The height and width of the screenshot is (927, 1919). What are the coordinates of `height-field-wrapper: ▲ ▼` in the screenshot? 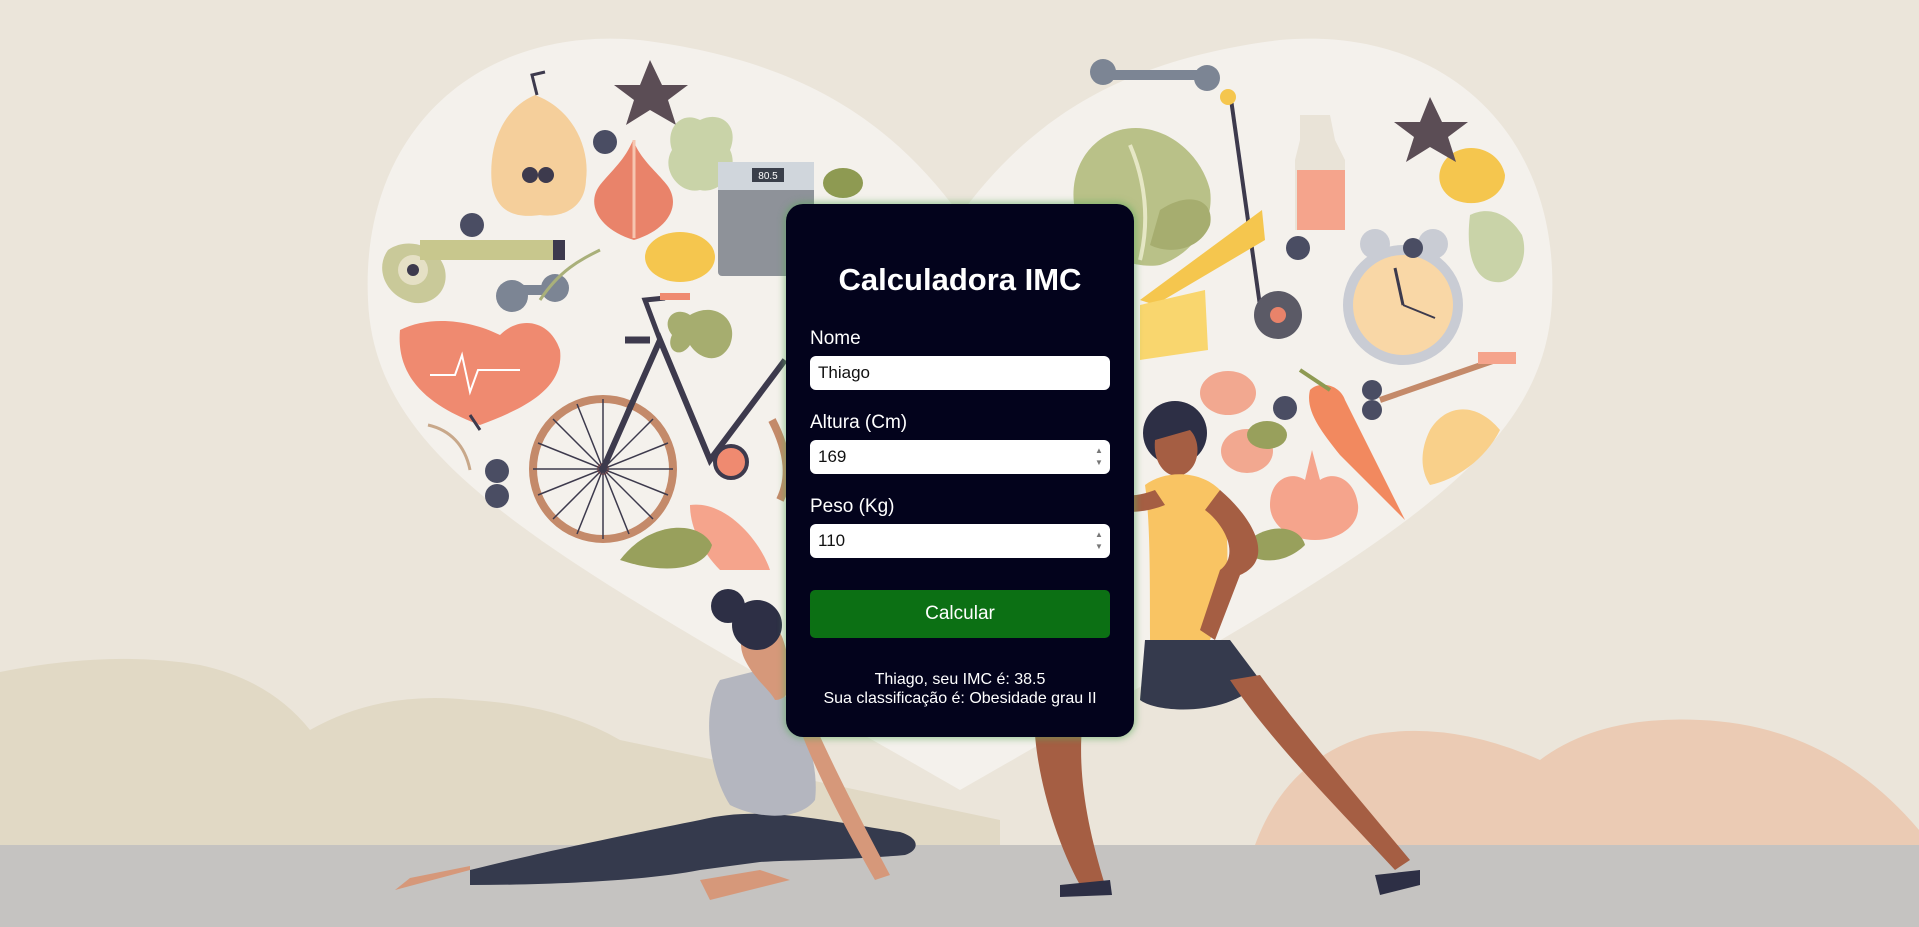 It's located at (960, 457).